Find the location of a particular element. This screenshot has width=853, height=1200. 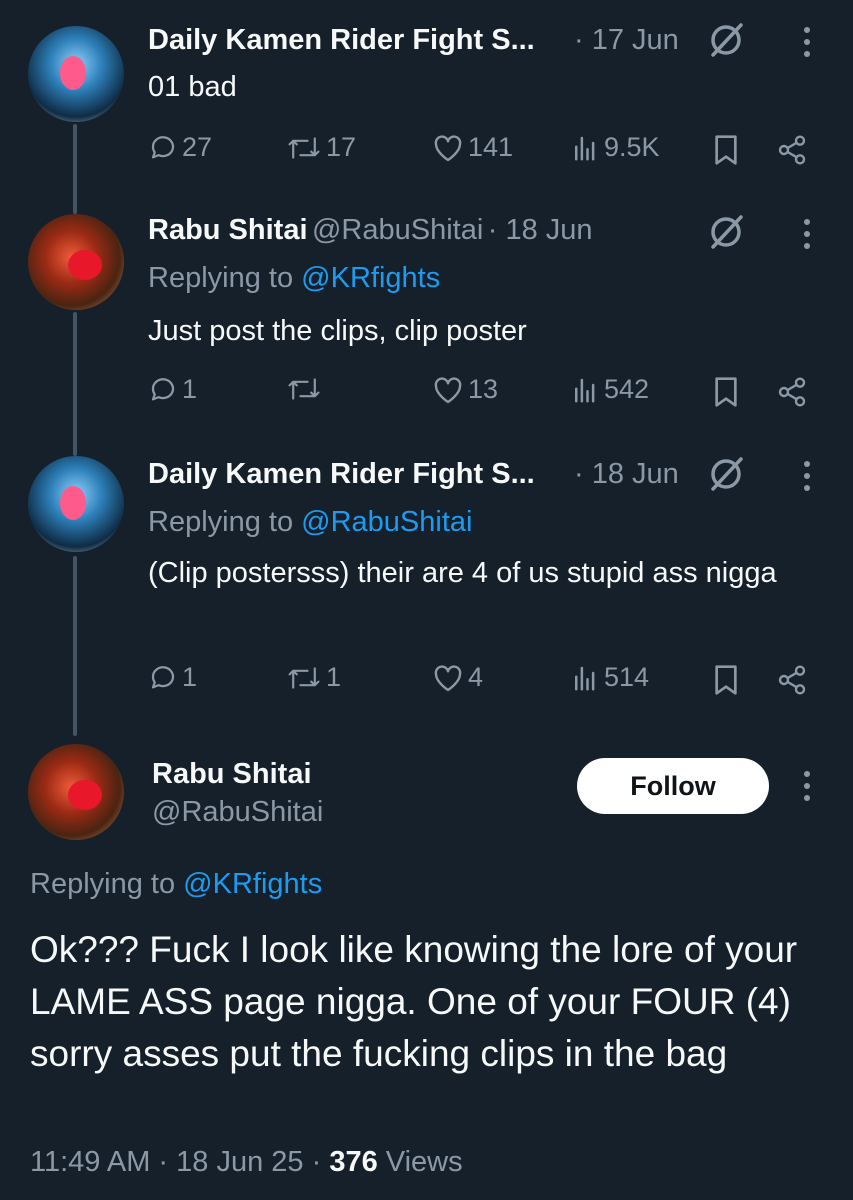

views-count: 542 is located at coordinates (627, 389).